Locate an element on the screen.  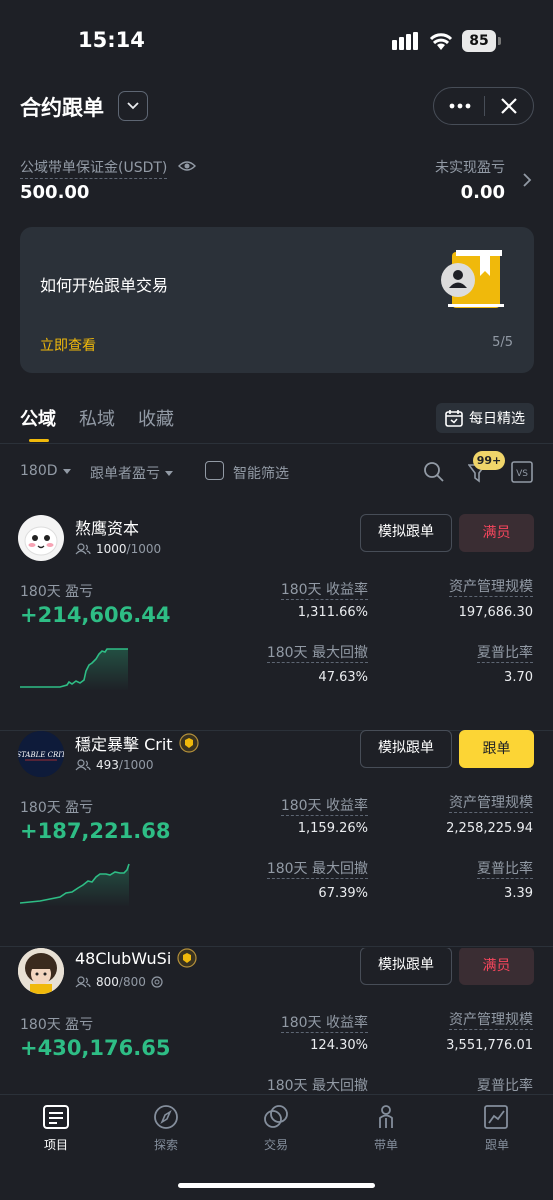
tab-private: 私域 is located at coordinates (97, 418).